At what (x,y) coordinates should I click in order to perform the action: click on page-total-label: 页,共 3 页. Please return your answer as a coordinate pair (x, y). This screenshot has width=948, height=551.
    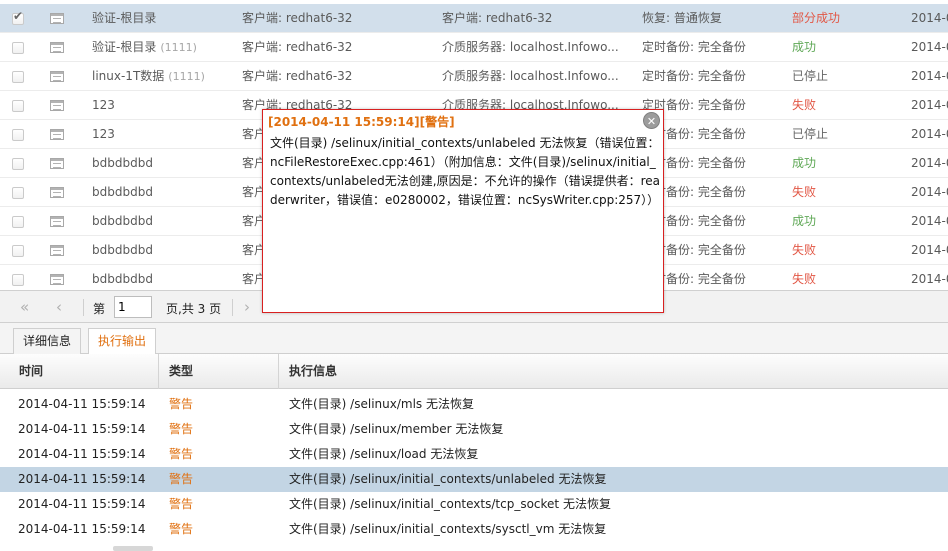
    Looking at the image, I should click on (194, 309).